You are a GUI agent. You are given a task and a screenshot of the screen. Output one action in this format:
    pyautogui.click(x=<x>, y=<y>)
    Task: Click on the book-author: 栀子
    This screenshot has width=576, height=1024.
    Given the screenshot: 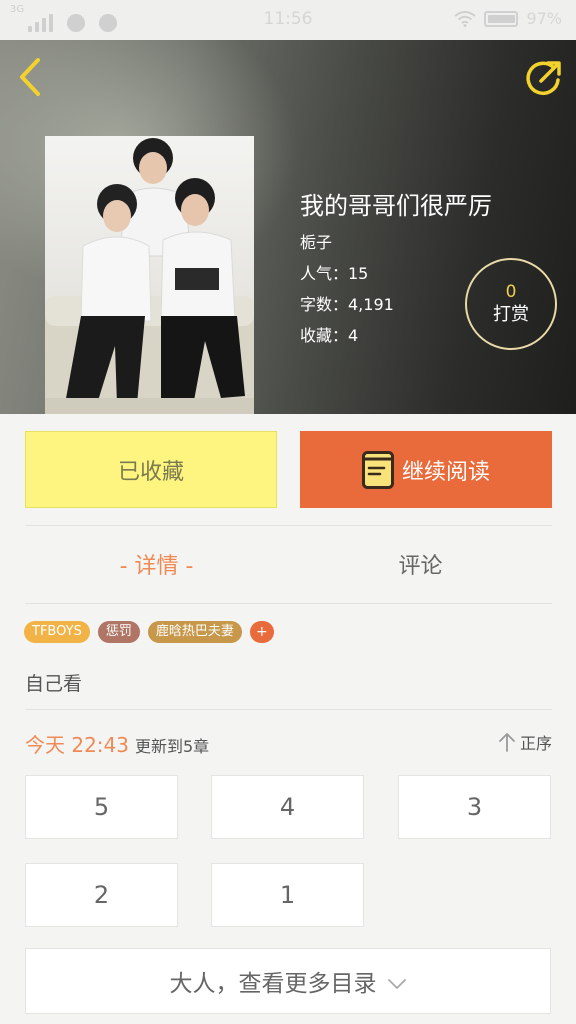 What is the action you would take?
    pyautogui.click(x=316, y=241)
    